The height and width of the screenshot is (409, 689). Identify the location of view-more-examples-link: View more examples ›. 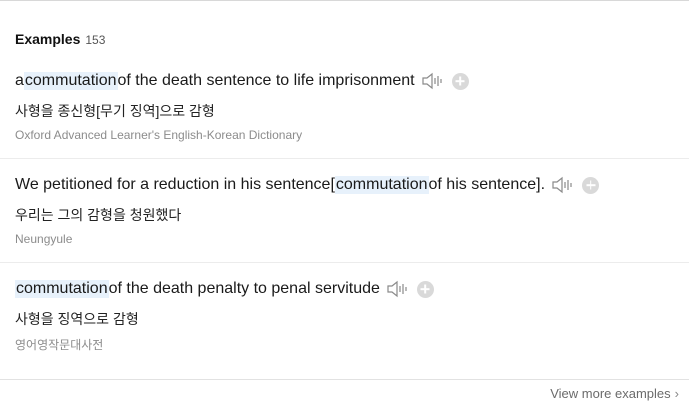
(614, 393).